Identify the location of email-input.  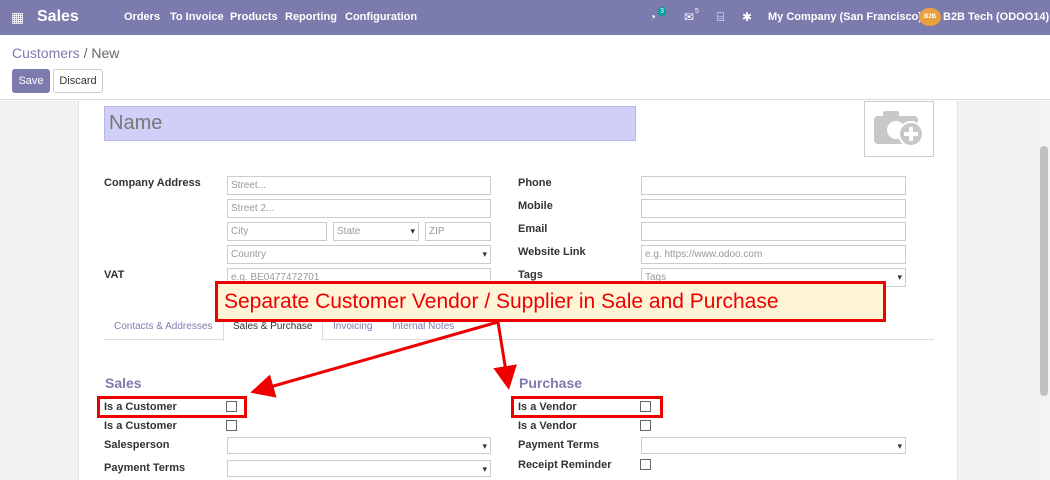
(773, 231).